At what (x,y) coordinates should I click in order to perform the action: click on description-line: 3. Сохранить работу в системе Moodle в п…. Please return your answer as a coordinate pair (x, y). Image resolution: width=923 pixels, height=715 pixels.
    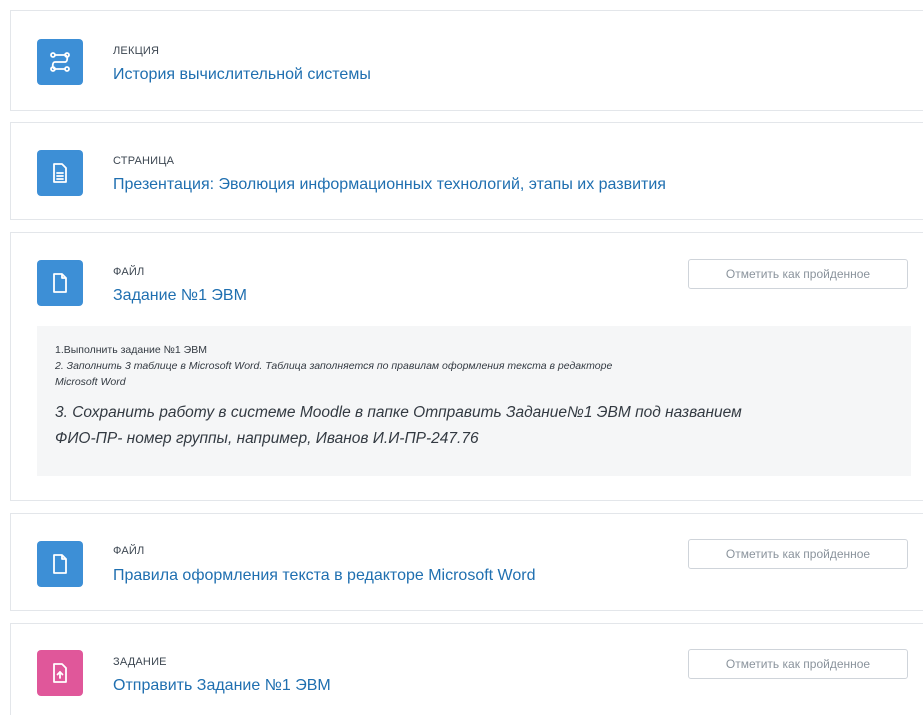
    Looking at the image, I should click on (398, 412).